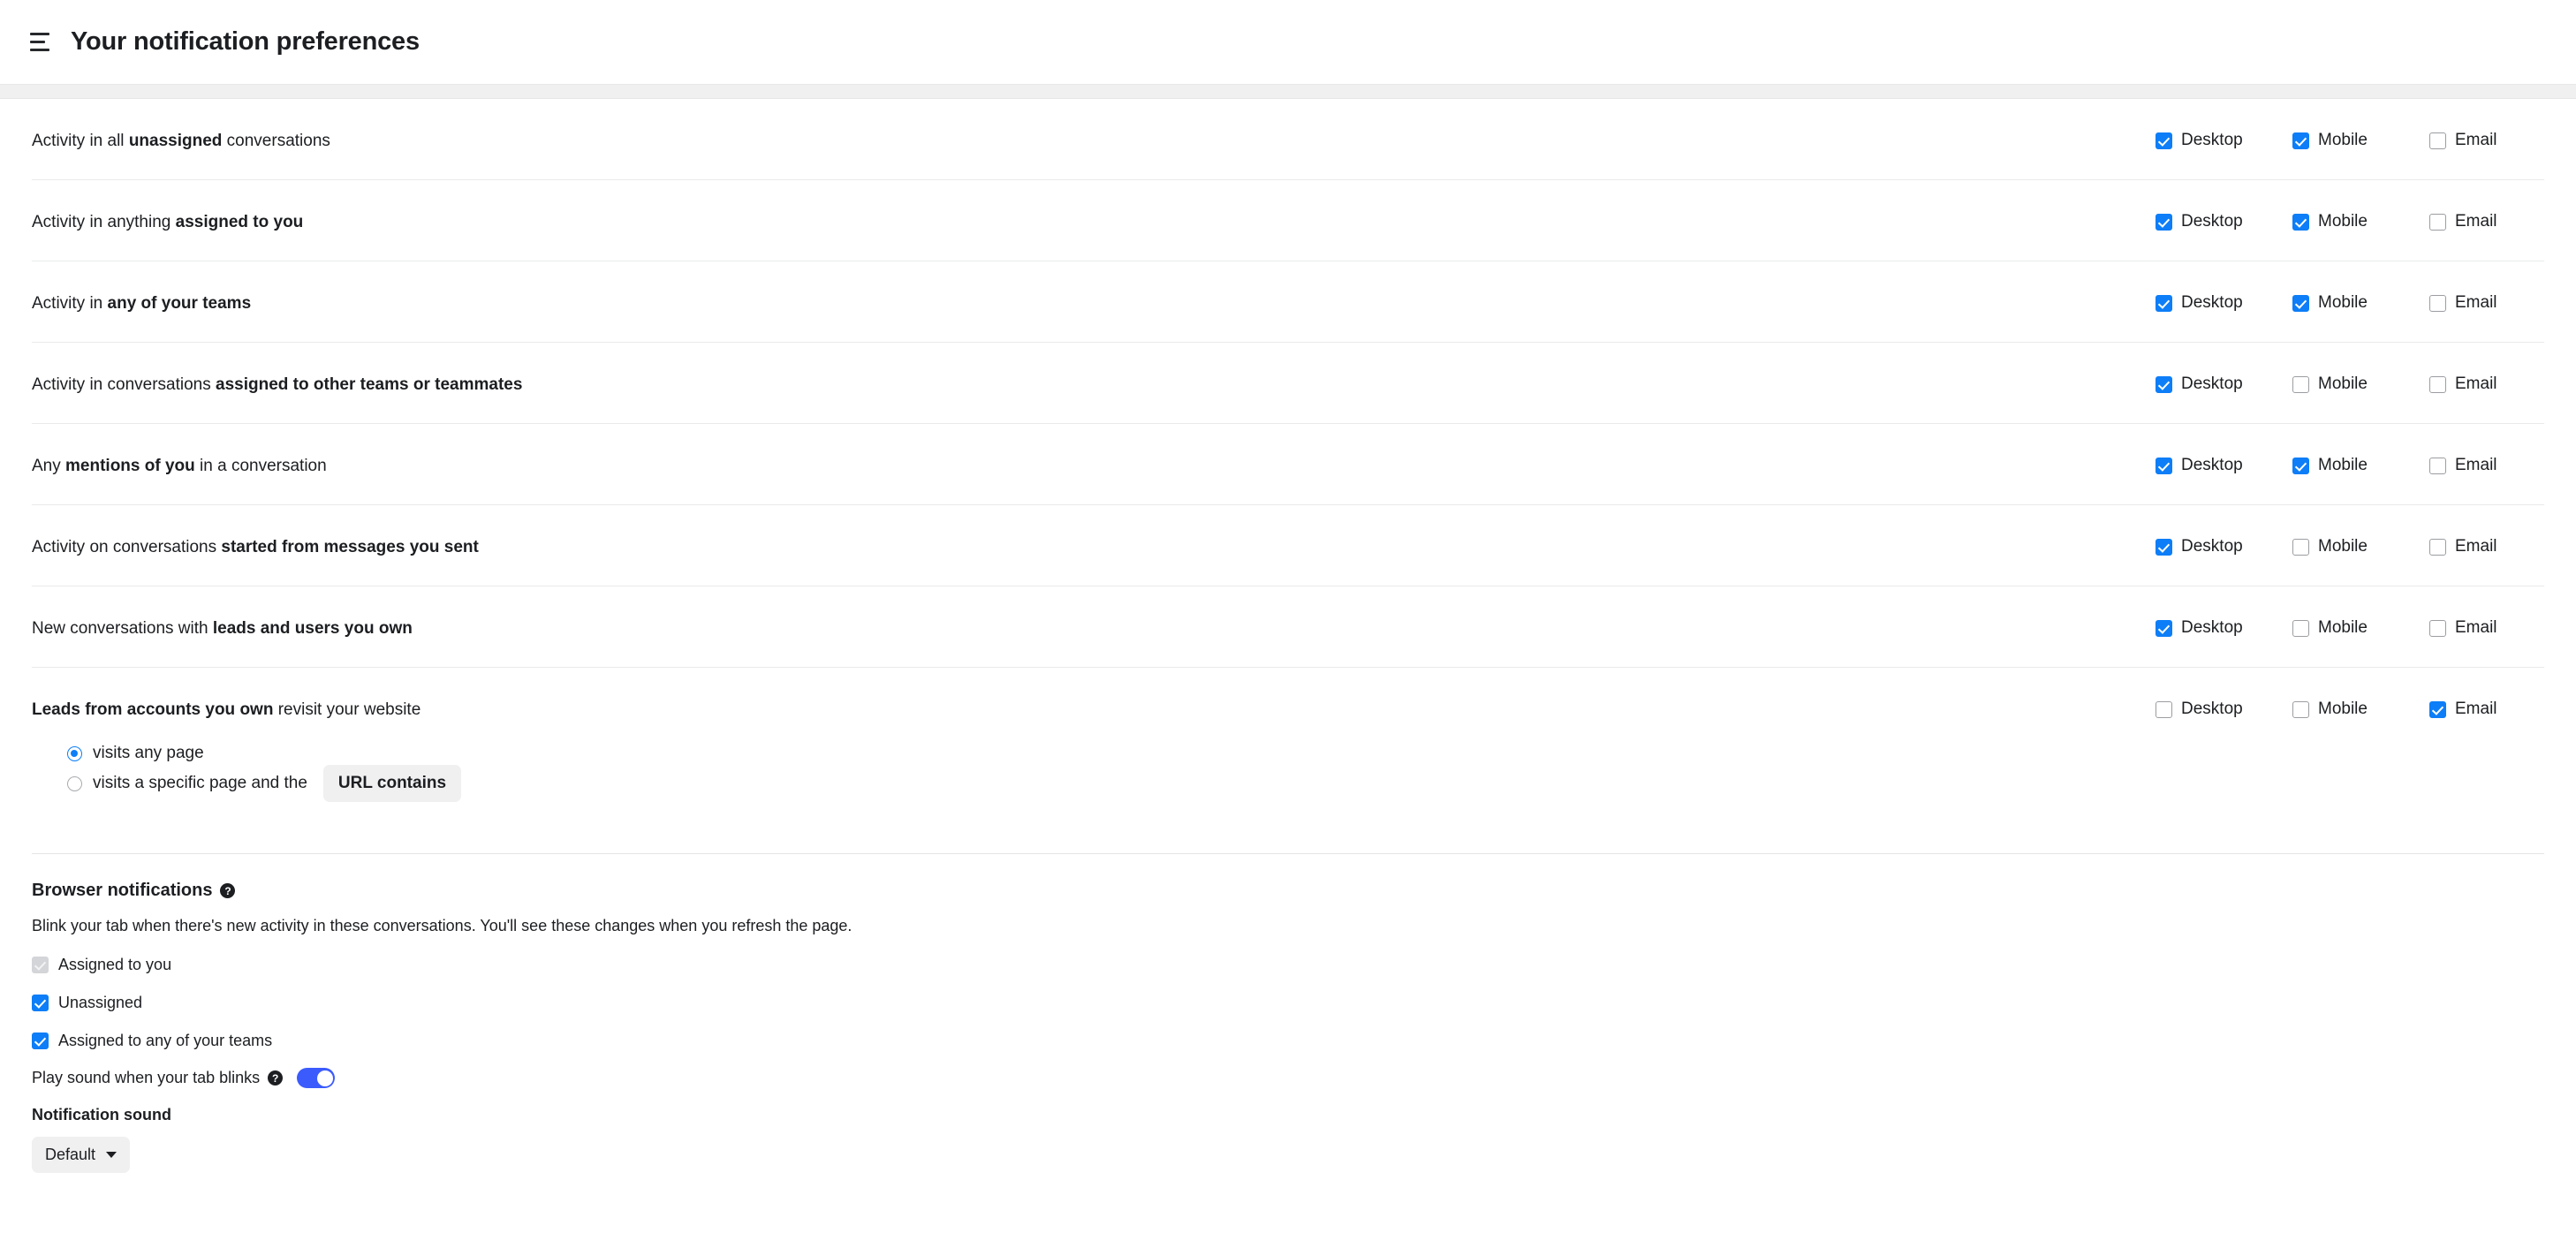 The width and height of the screenshot is (2576, 1233). What do you see at coordinates (42, 42) in the screenshot?
I see `hamburger-menu-icon` at bounding box center [42, 42].